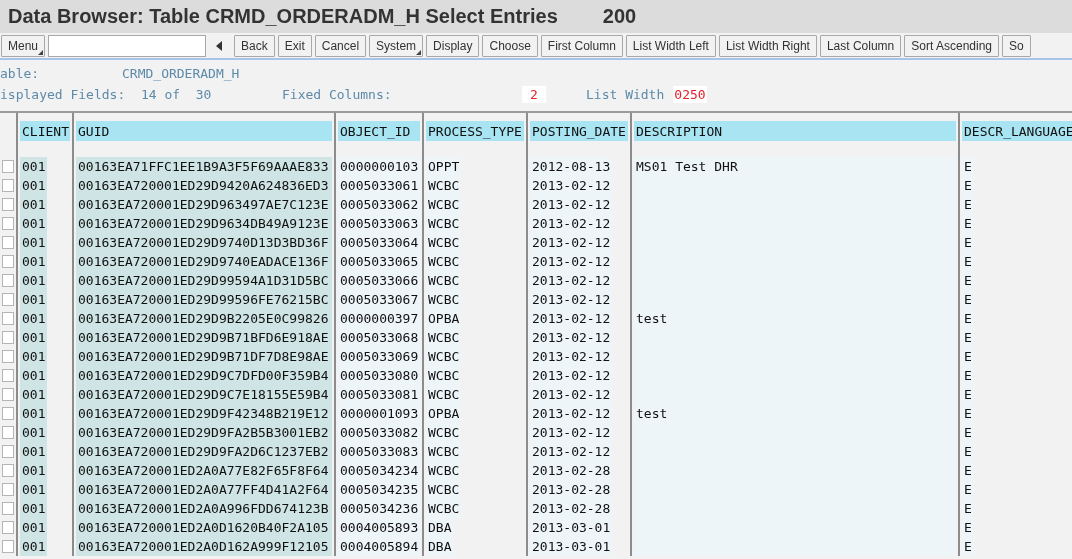 The image size is (1072, 559). What do you see at coordinates (204, 204) in the screenshot?
I see `table-cell: 00163EA720001ED29D963497AE7C123E` at bounding box center [204, 204].